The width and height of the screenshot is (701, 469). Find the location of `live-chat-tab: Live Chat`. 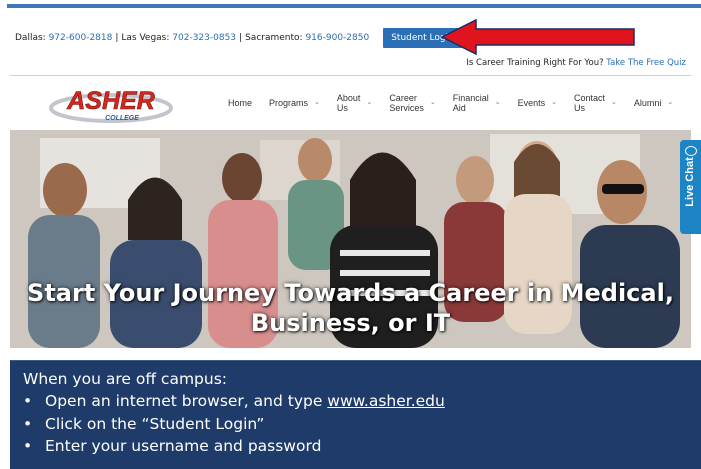

live-chat-tab: Live Chat is located at coordinates (690, 187).